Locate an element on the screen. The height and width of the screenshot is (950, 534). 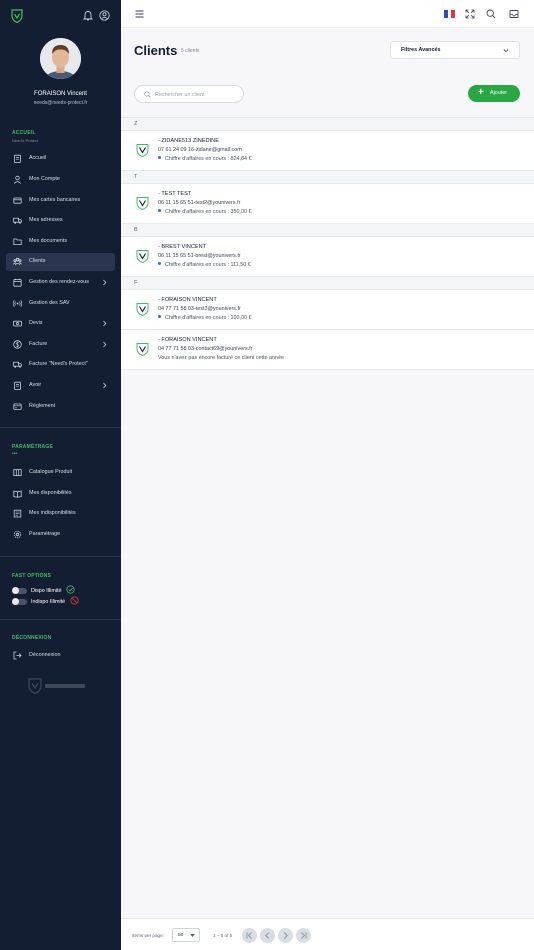
chevron-right-icon is located at coordinates (285, 935).